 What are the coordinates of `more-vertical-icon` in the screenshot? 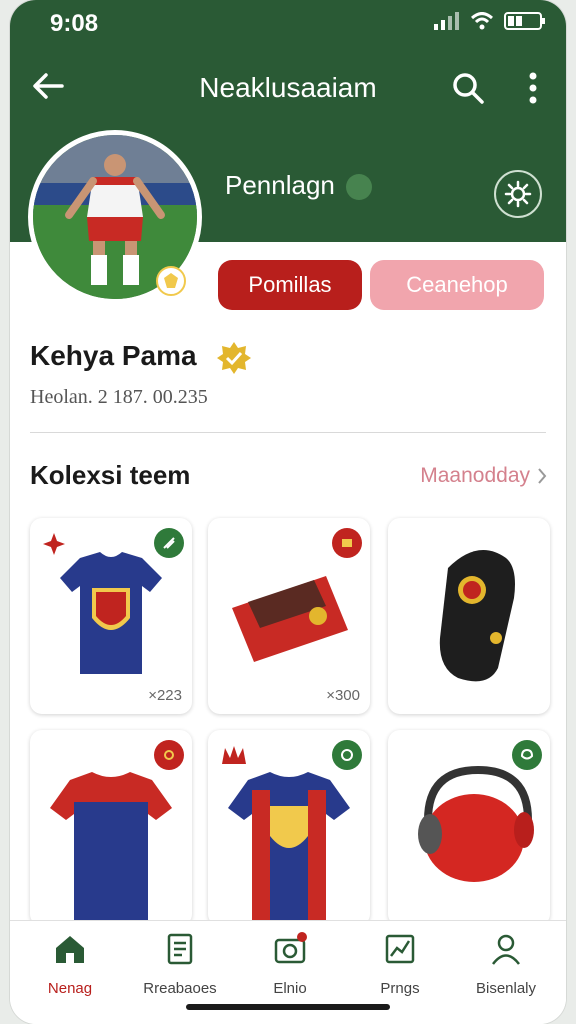 It's located at (533, 88).